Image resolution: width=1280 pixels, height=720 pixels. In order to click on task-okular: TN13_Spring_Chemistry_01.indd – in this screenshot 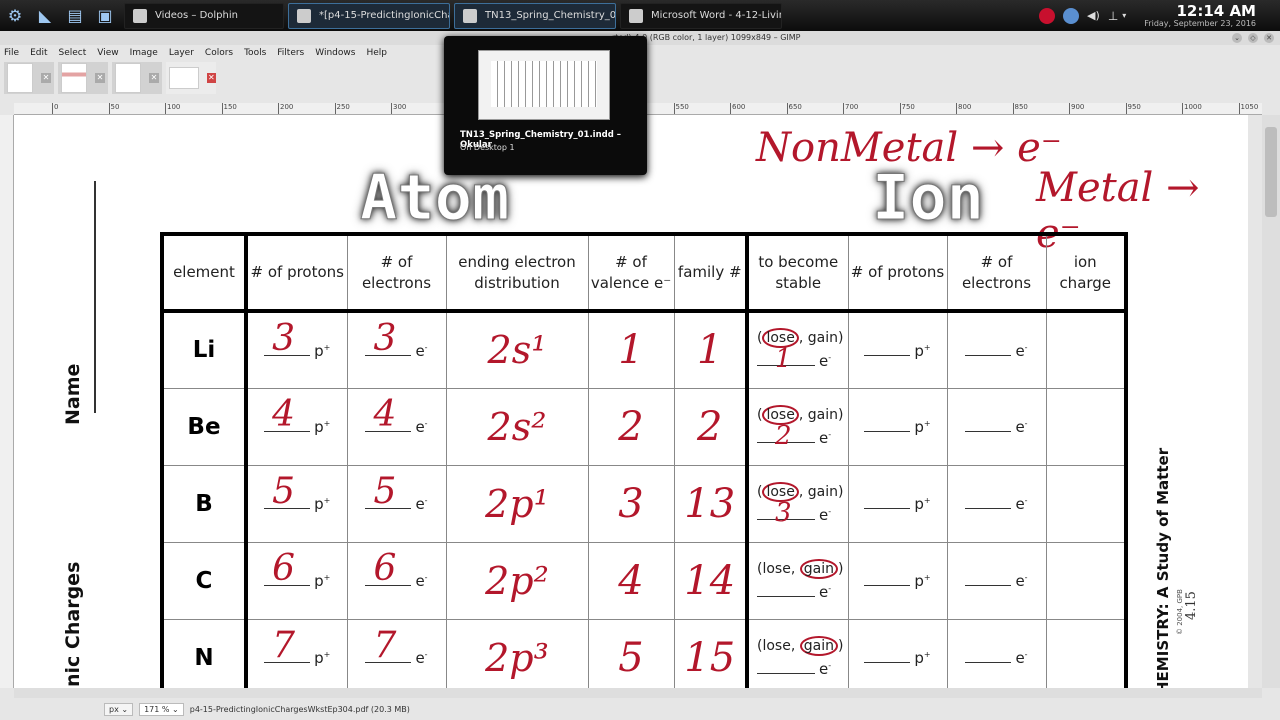, I will do `click(535, 15)`.